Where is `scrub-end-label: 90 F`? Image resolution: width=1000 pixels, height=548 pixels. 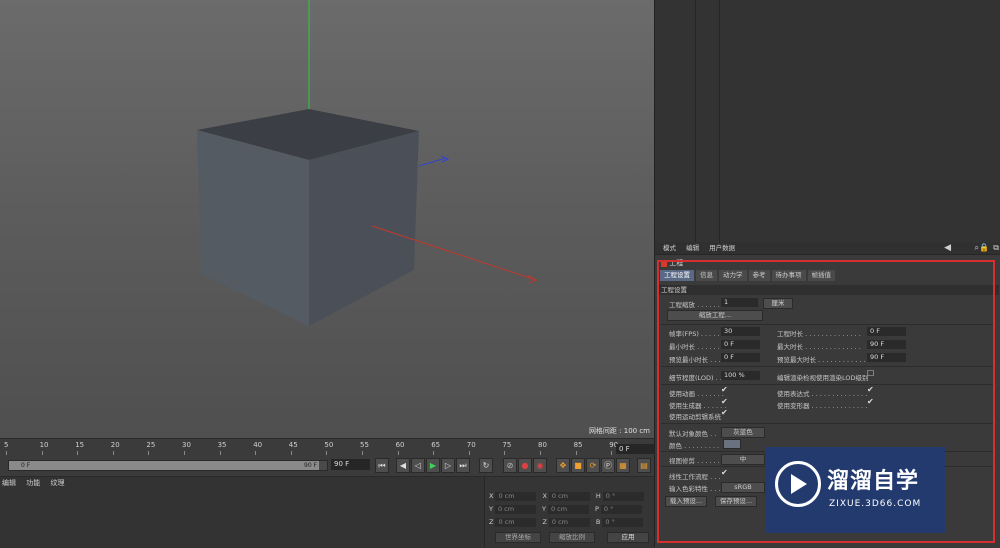
scrub-end-label: 90 F is located at coordinates (310, 465).